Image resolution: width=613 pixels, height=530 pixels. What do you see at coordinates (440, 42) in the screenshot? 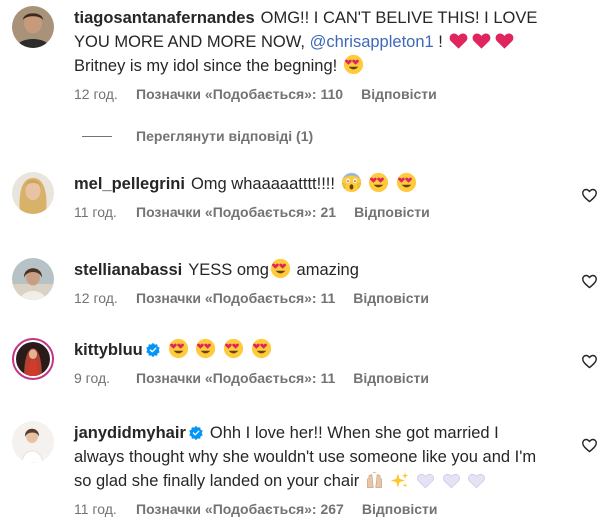
I see `comment-text-part: !` at bounding box center [440, 42].